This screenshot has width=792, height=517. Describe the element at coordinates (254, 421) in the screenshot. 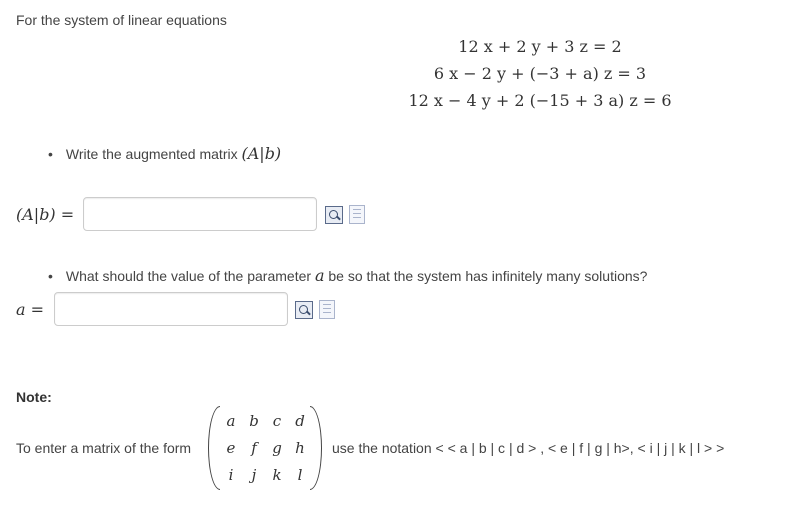

I see `matrix-cell: b` at that location.